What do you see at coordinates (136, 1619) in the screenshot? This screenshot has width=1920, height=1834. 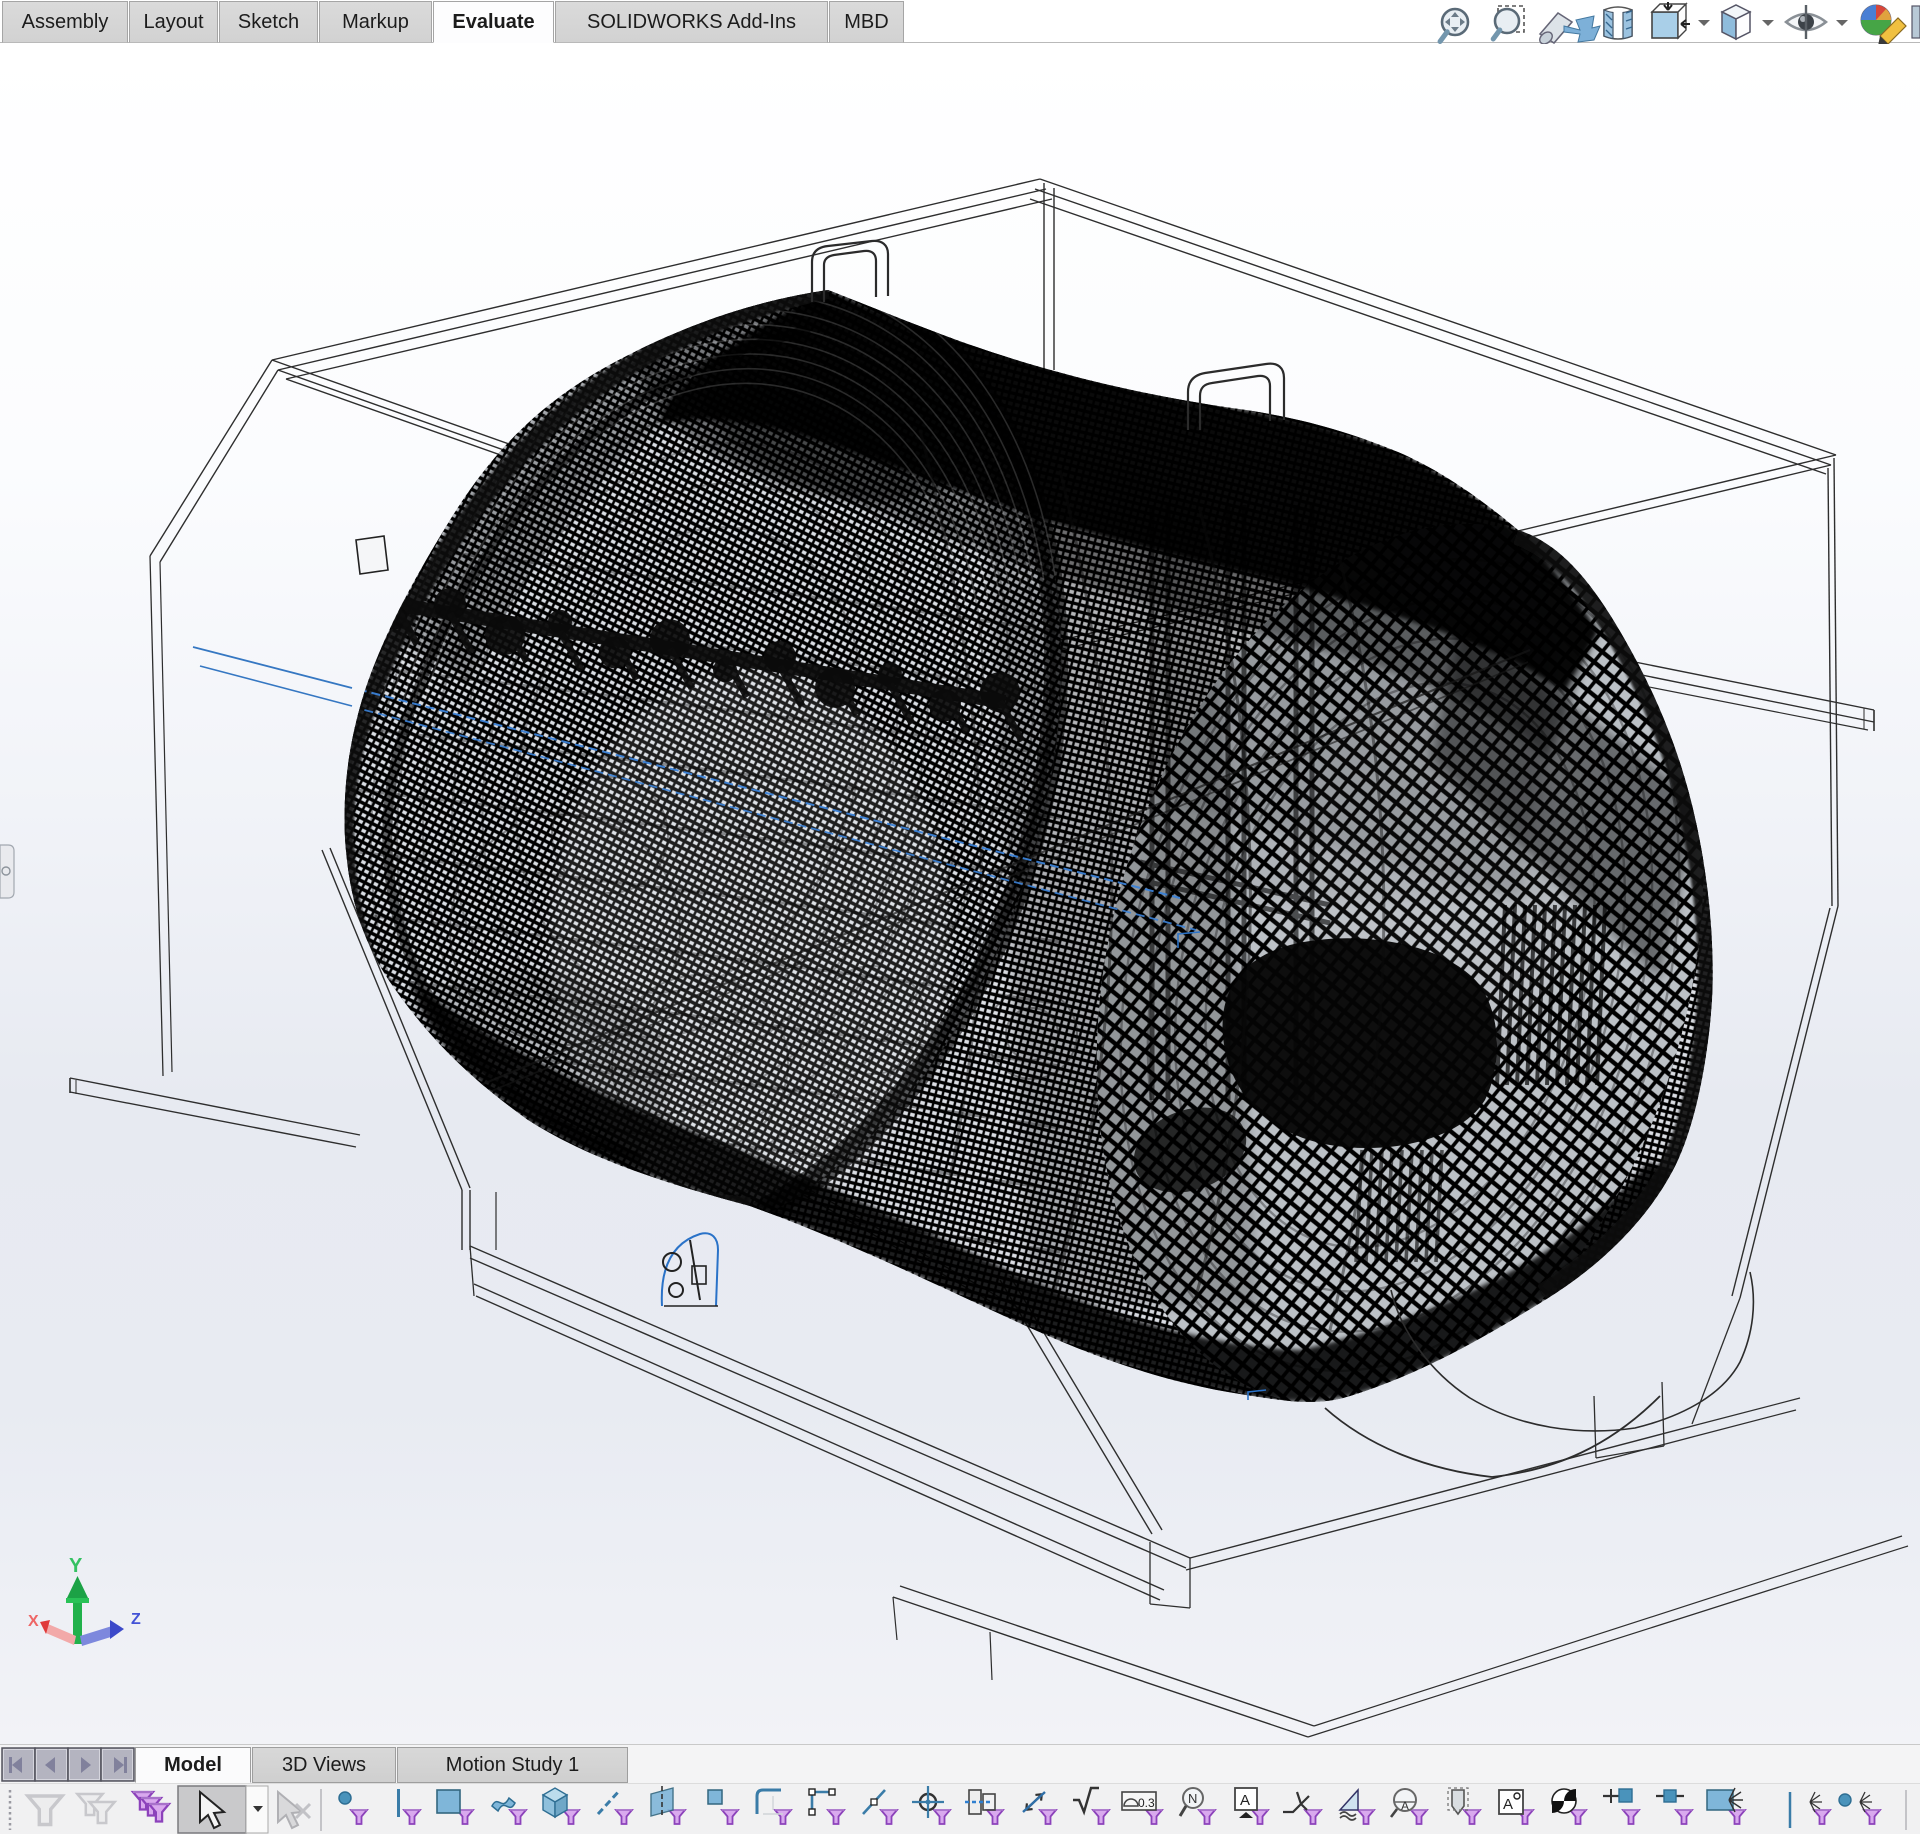 I see `svg-text: Z` at bounding box center [136, 1619].